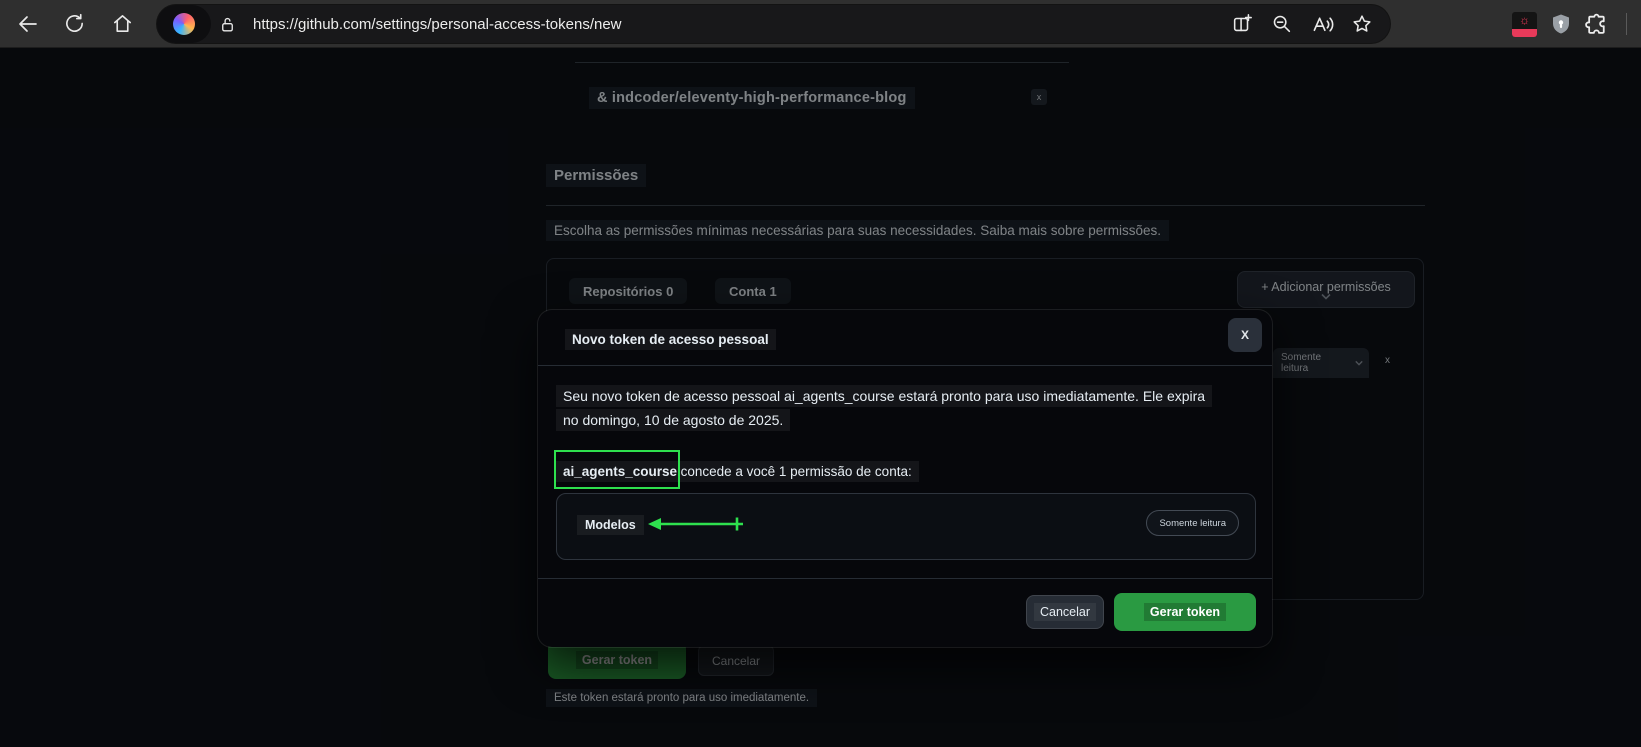  What do you see at coordinates (670, 339) in the screenshot?
I see `modal-title: Novo token de acesso pessoal` at bounding box center [670, 339].